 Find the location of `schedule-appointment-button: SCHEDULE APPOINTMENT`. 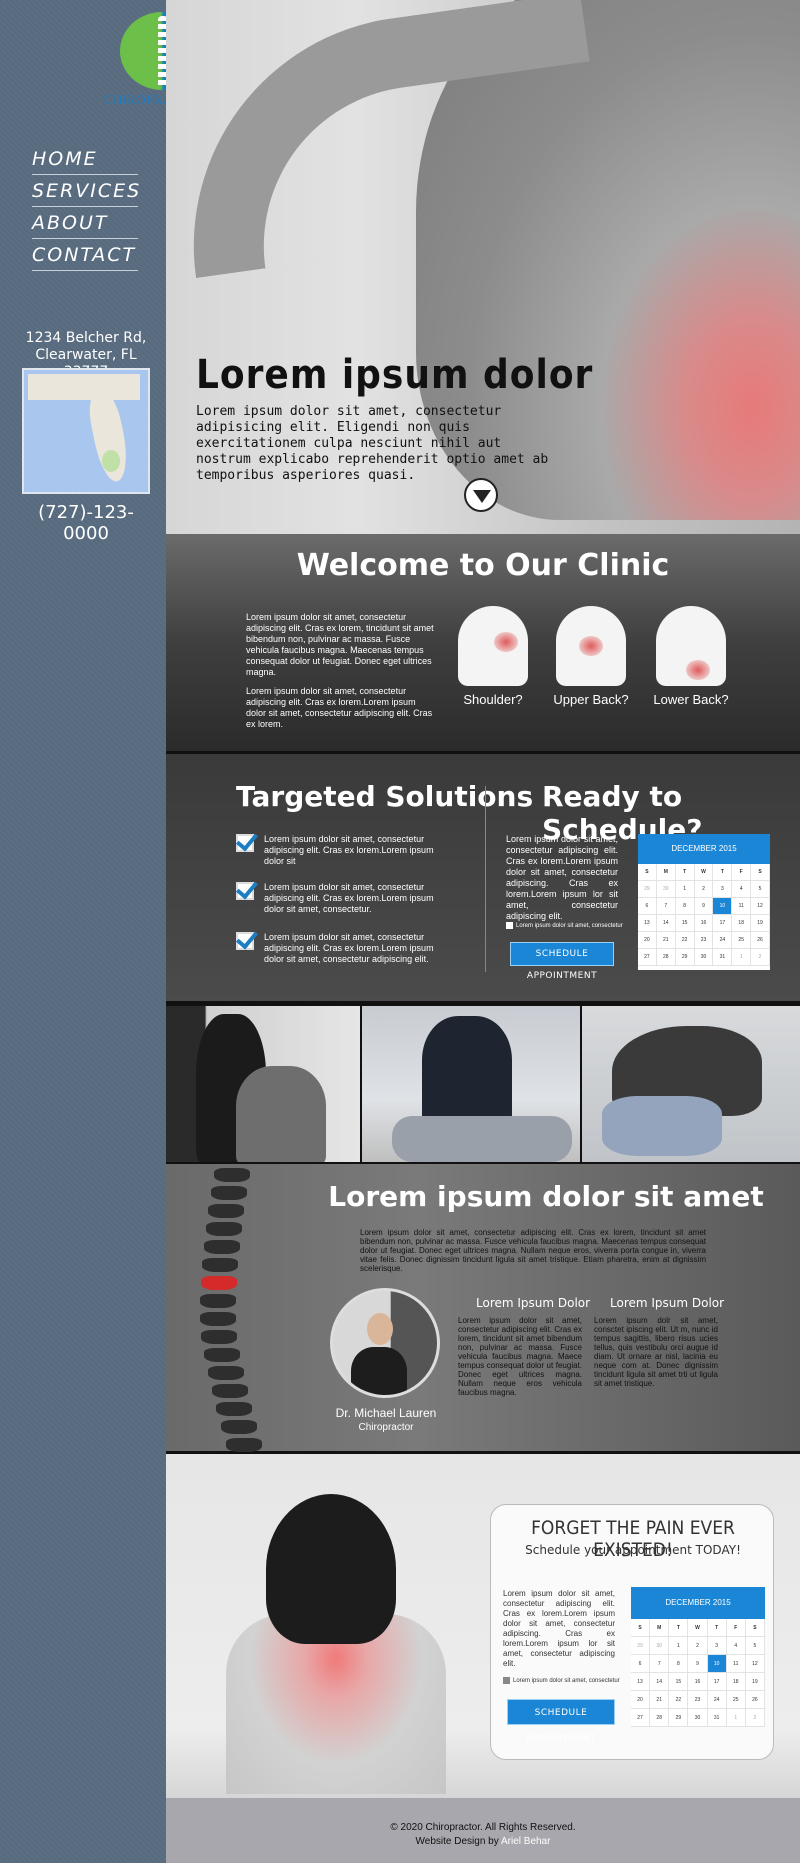

schedule-appointment-button: SCHEDULE APPOINTMENT is located at coordinates (562, 961).